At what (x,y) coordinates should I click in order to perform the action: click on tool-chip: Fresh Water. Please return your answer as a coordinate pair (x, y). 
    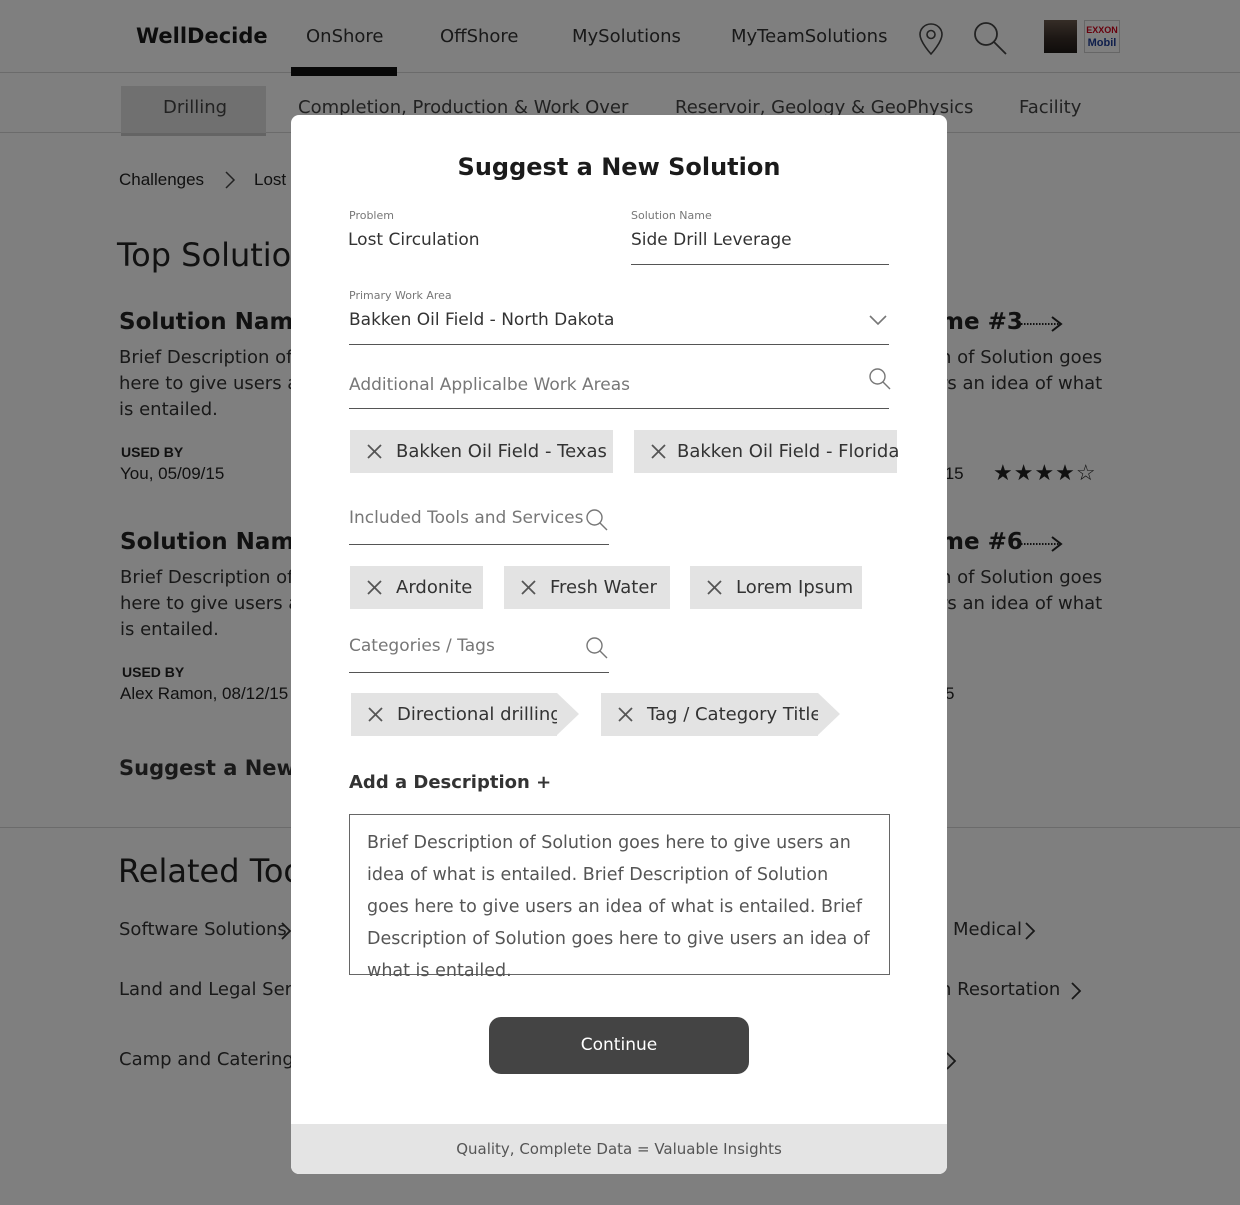
    Looking at the image, I should click on (587, 587).